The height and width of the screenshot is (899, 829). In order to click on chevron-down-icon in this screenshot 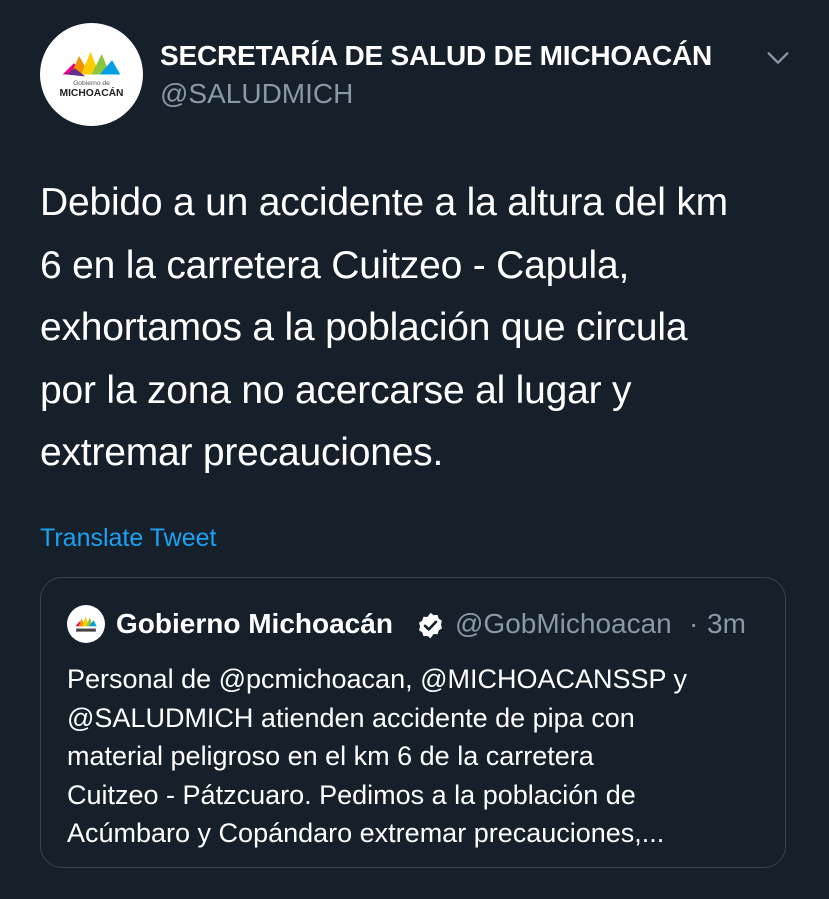, I will do `click(778, 58)`.